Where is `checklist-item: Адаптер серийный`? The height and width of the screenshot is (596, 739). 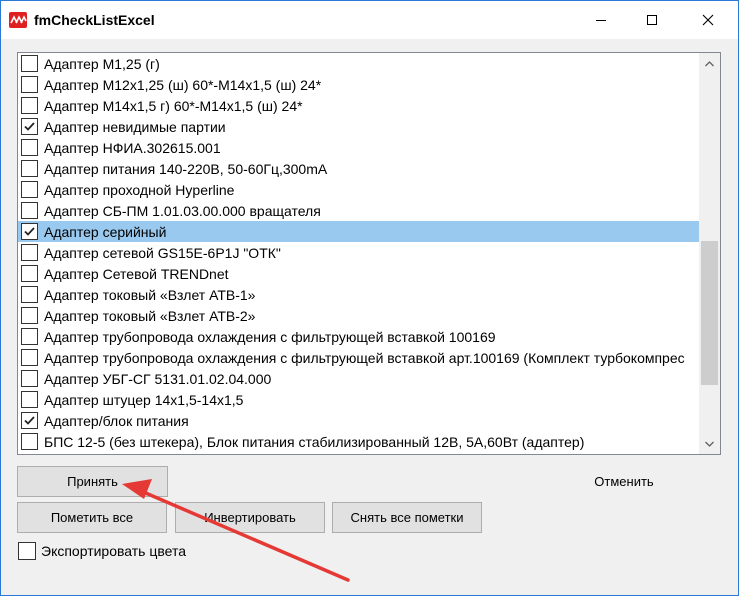
checklist-item: Адаптер серийный is located at coordinates (358, 231).